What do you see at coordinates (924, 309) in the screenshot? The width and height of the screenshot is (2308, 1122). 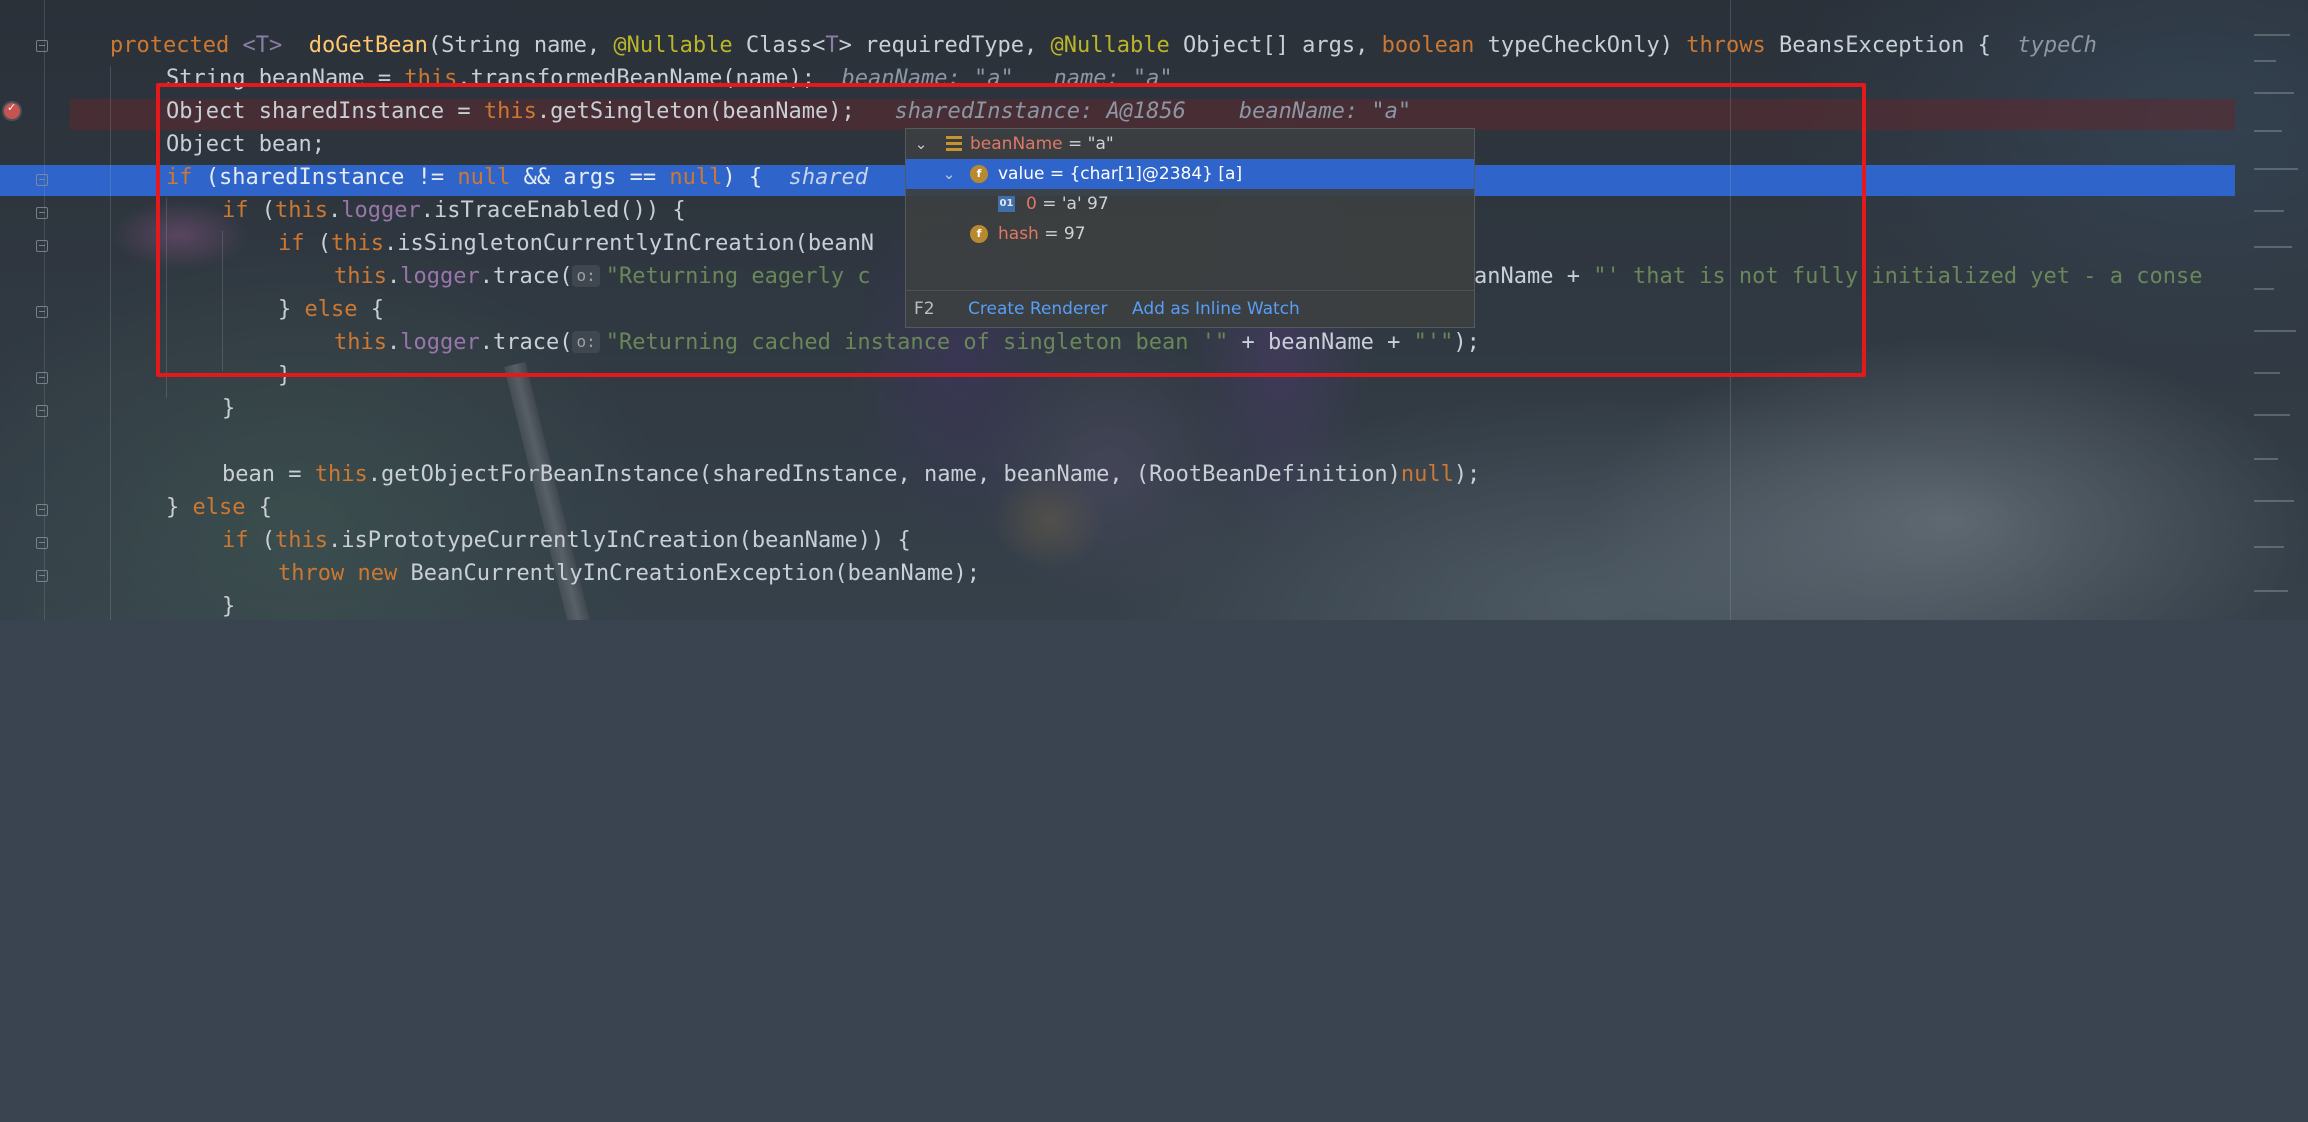 I see `shortcut-key-label: F2` at bounding box center [924, 309].